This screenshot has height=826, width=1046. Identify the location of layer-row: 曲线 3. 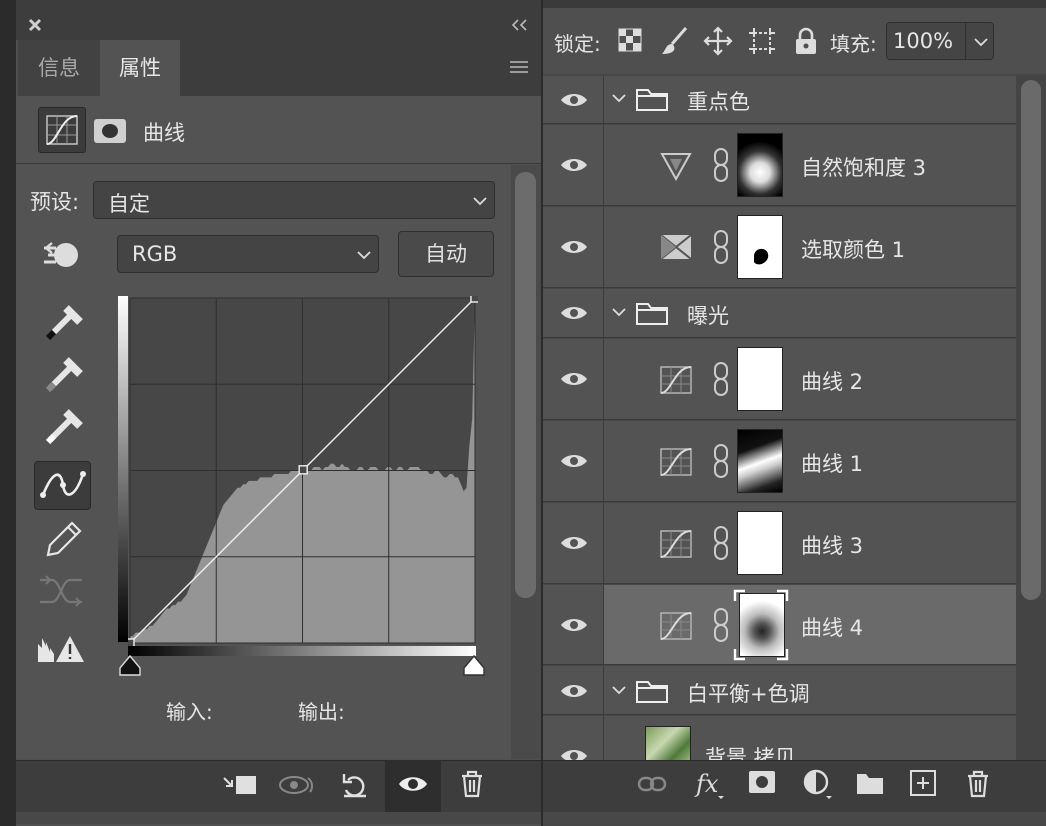
(779, 543).